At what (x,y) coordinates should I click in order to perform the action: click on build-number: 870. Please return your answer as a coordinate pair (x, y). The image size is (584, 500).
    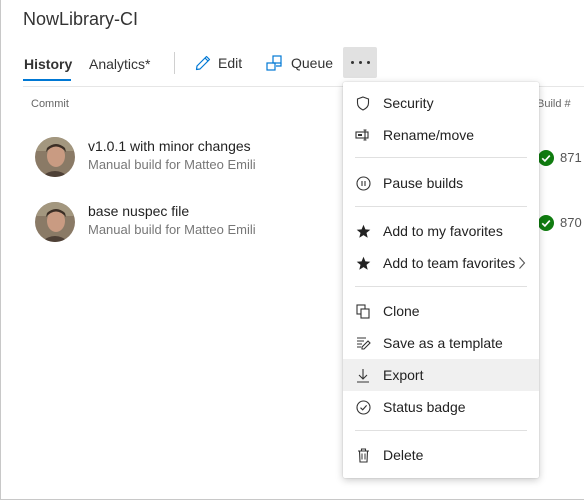
    Looking at the image, I should click on (571, 222).